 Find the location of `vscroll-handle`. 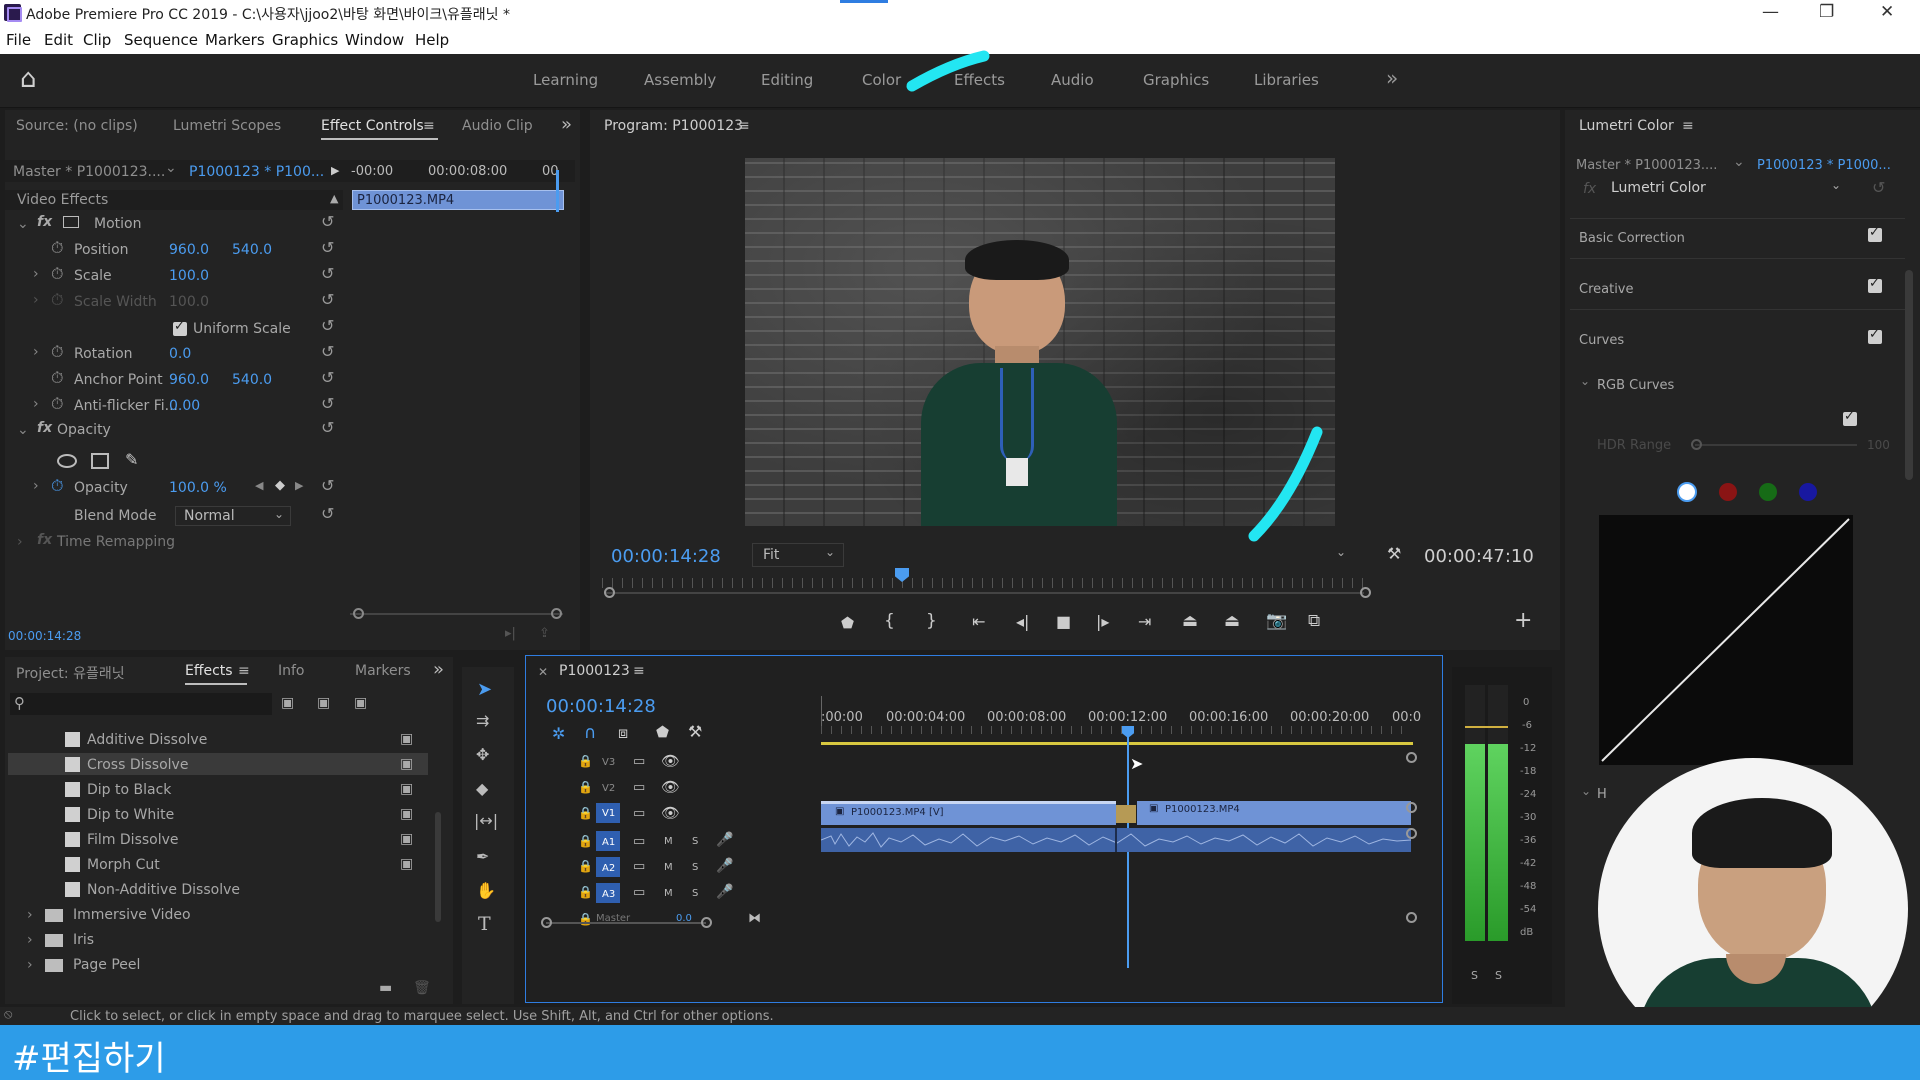

vscroll-handle is located at coordinates (1411, 757).